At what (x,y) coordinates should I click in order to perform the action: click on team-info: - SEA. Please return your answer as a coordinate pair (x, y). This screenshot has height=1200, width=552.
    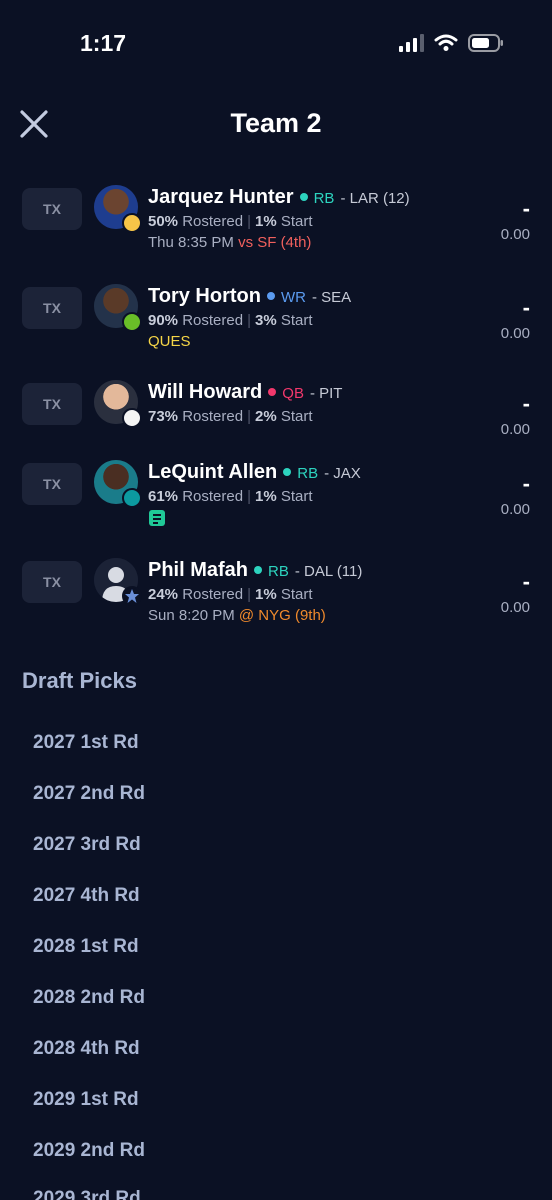
    Looking at the image, I should click on (331, 297).